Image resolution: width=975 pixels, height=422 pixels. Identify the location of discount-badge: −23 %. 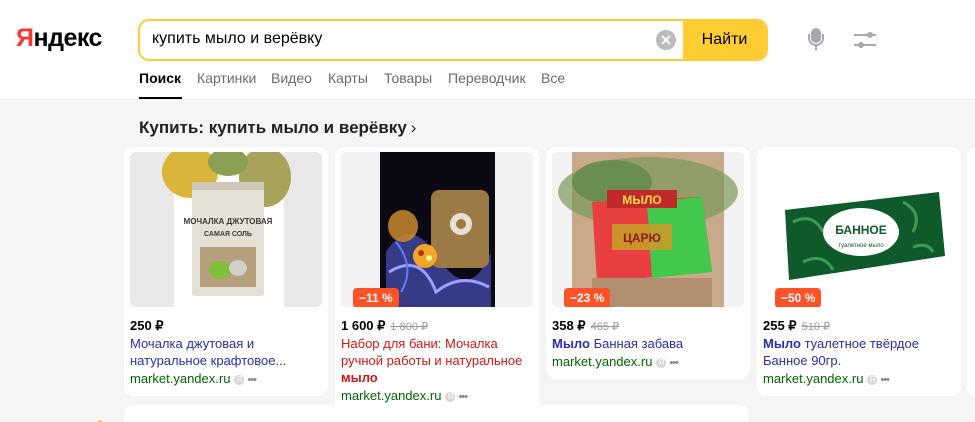
(587, 297).